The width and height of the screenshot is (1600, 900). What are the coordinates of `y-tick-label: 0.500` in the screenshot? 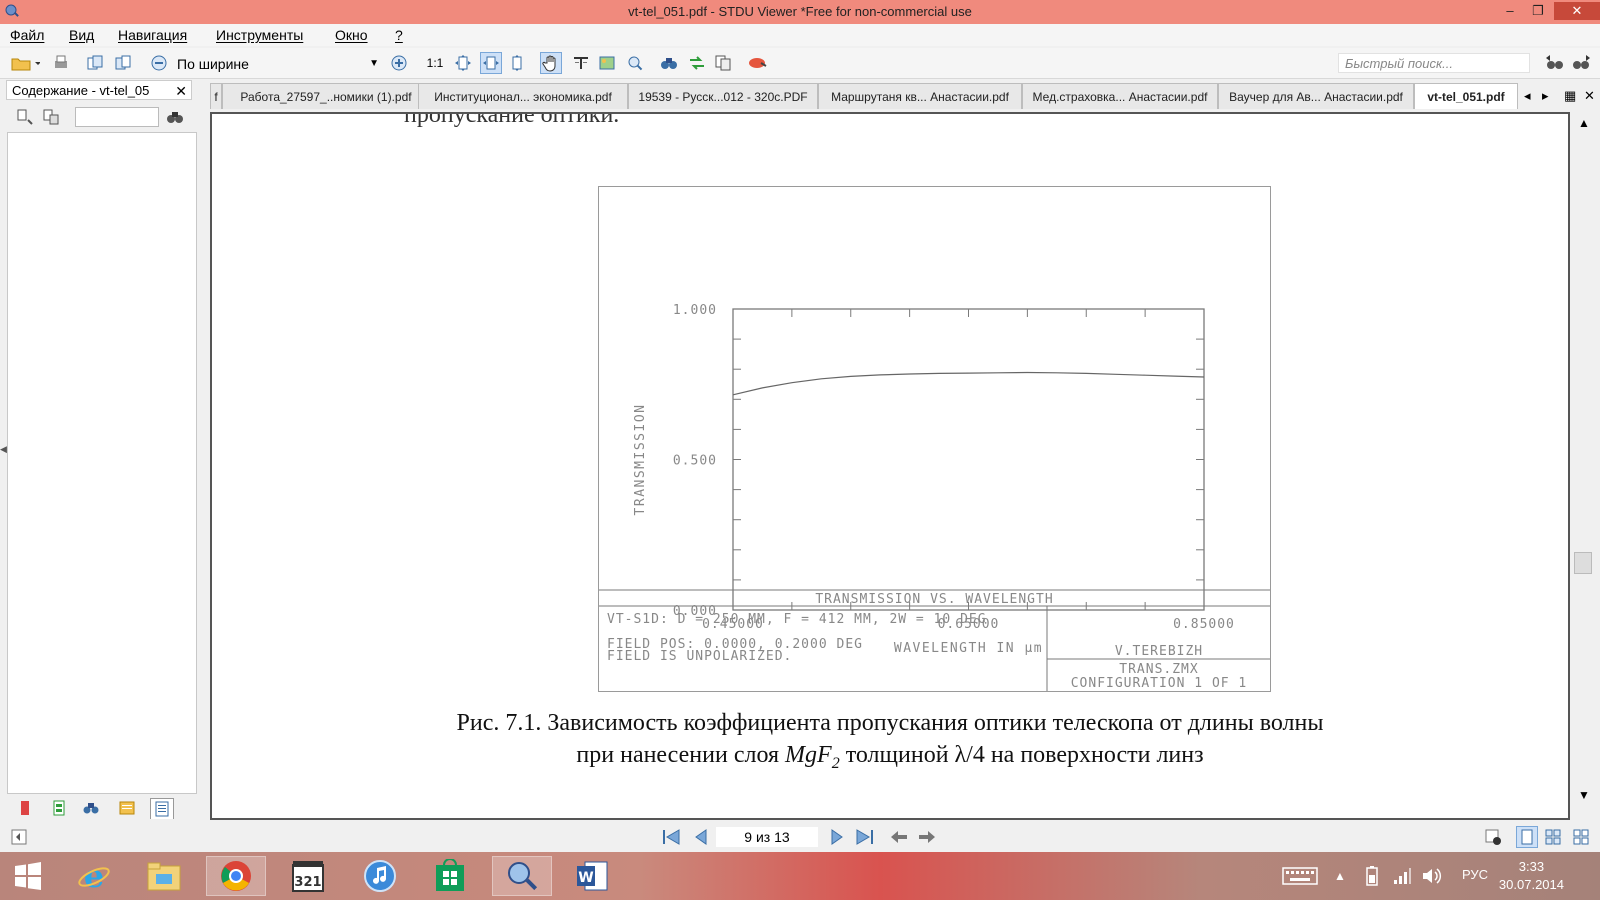 It's located at (695, 461).